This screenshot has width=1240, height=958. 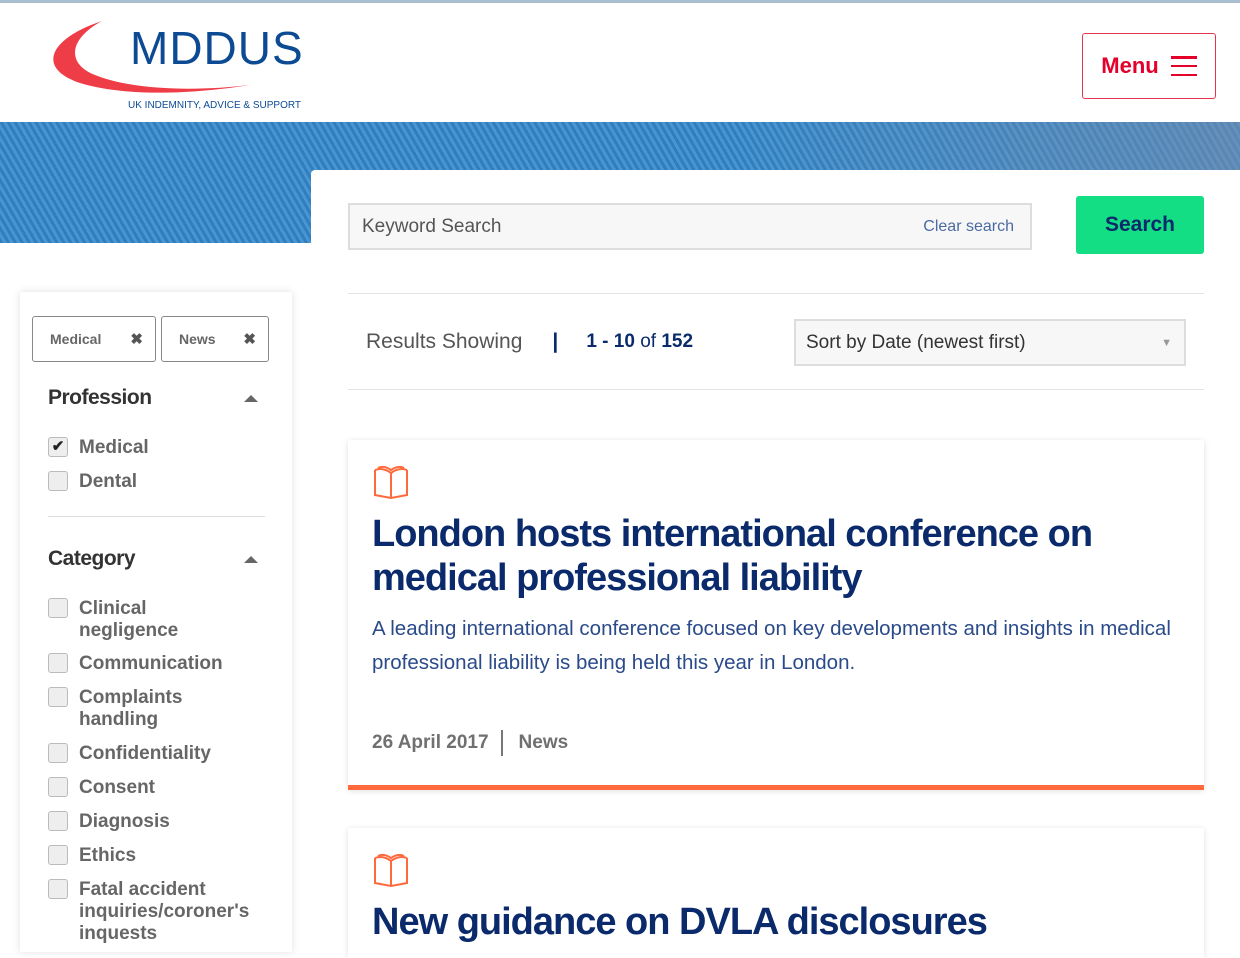 I want to click on article-card: New guidance on DVLA disclosures, so click(x=776, y=893).